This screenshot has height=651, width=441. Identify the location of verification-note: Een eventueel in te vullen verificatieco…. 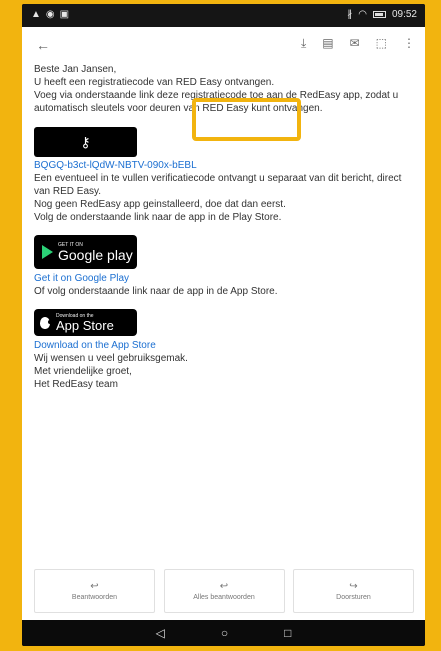
(218, 185).